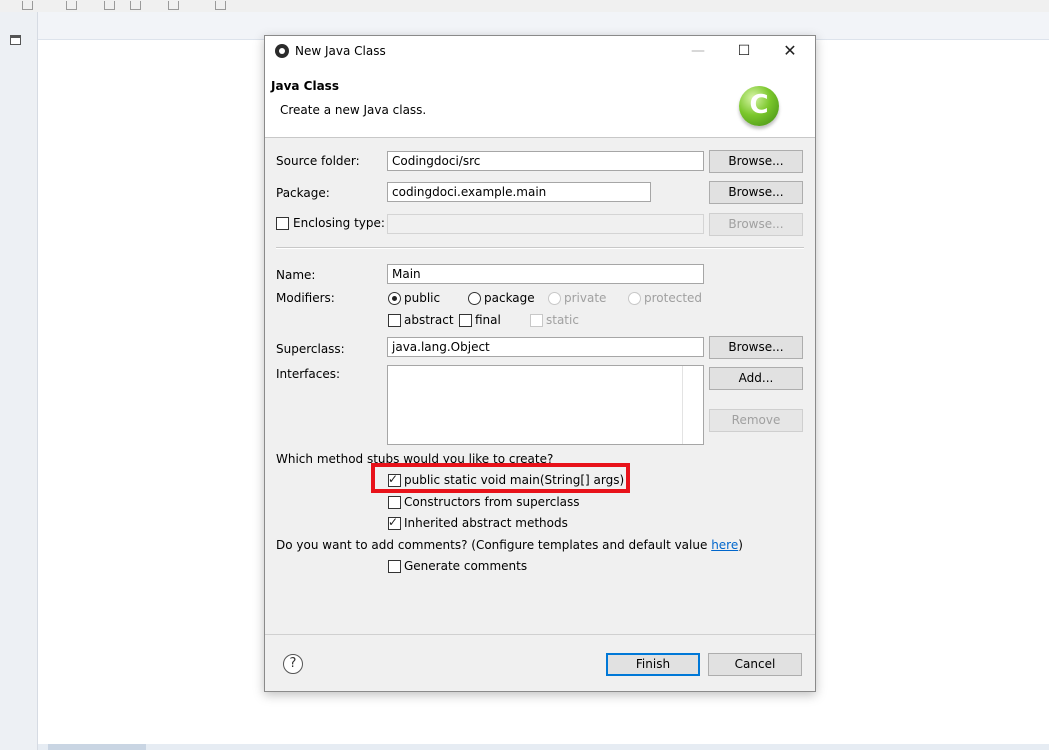 This screenshot has width=1049, height=750. What do you see at coordinates (744, 51) in the screenshot?
I see `maximize-button: ☐` at bounding box center [744, 51].